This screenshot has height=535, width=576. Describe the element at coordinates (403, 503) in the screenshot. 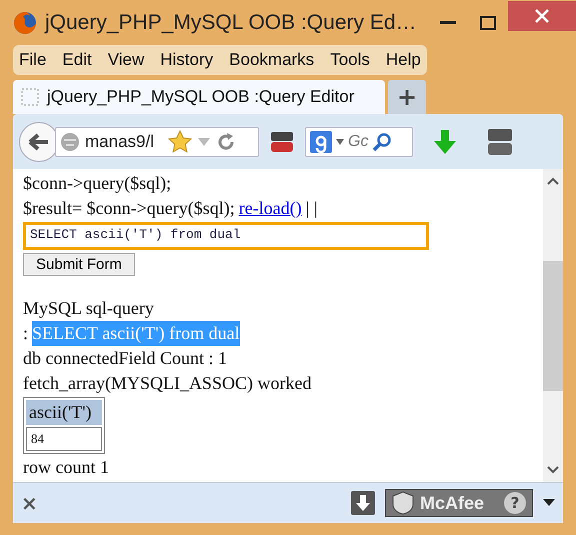

I see `shield-icon` at that location.